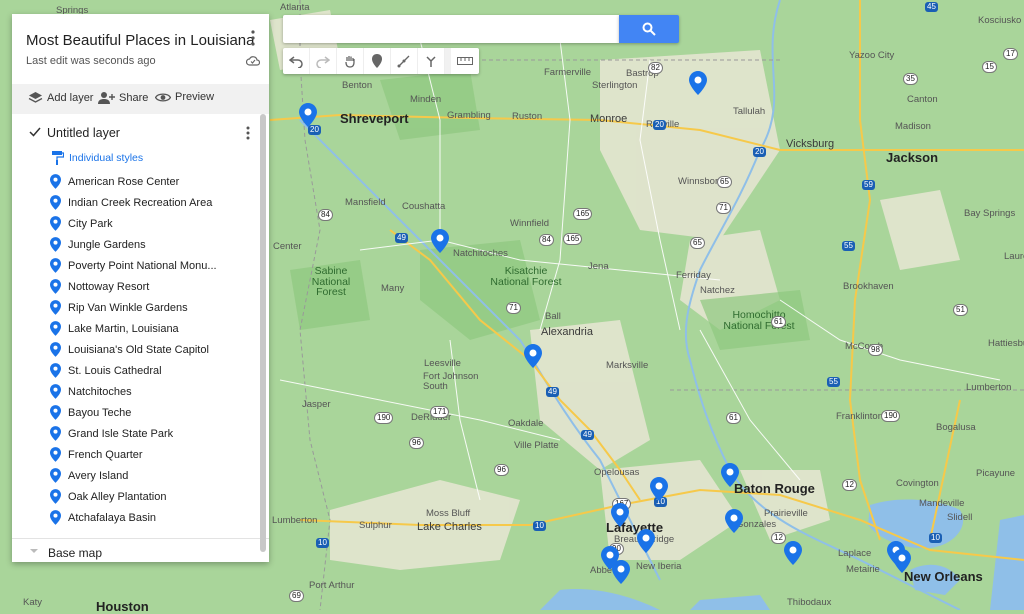  Describe the element at coordinates (83, 133) in the screenshot. I see `layer-name: Untitled layer` at that location.